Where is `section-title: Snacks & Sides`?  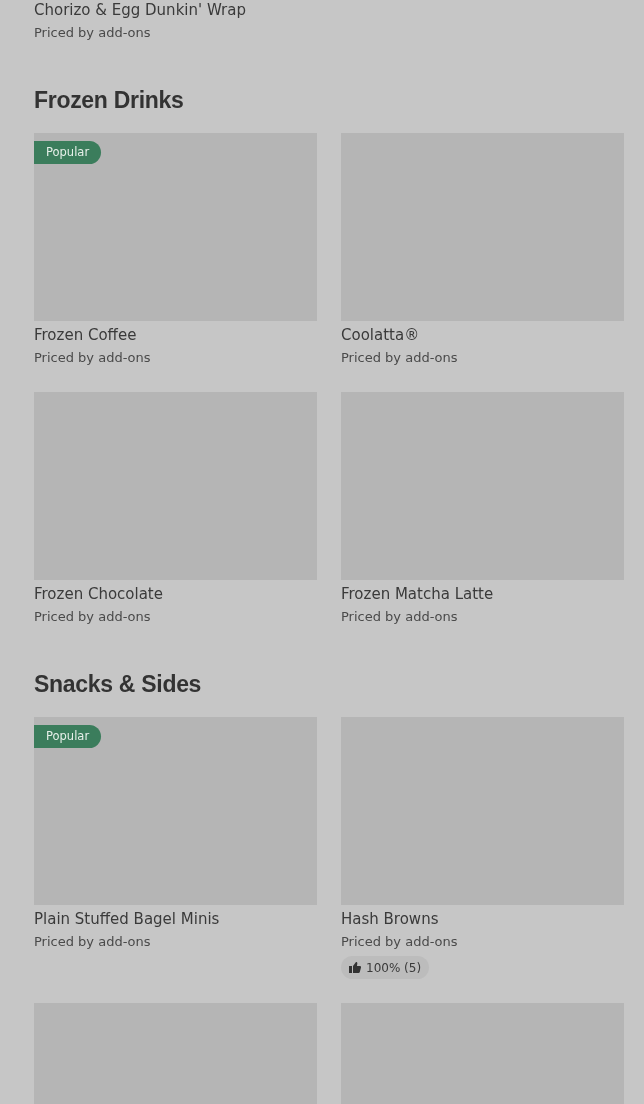 section-title: Snacks & Sides is located at coordinates (118, 684).